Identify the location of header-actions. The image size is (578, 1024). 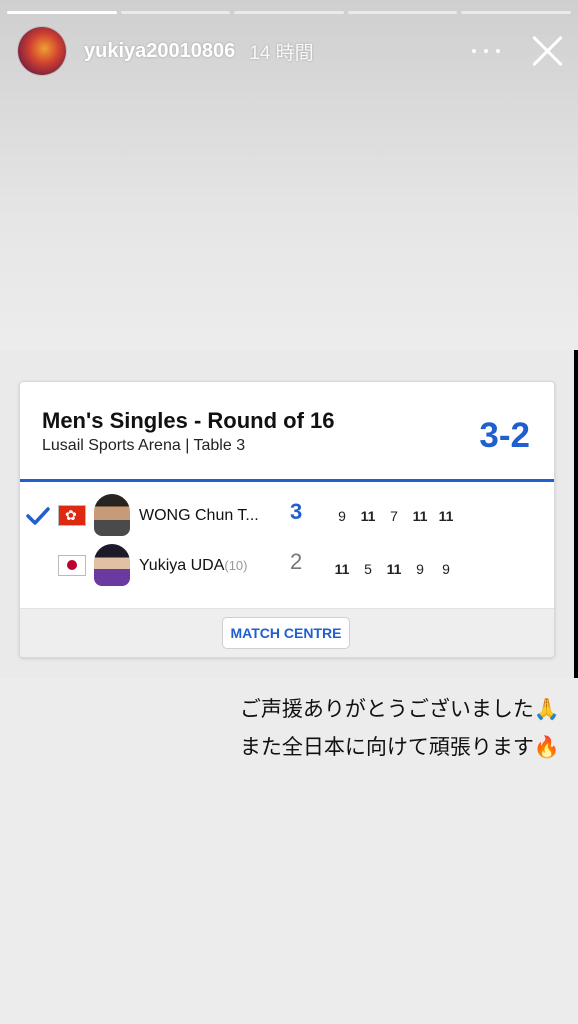
(518, 51).